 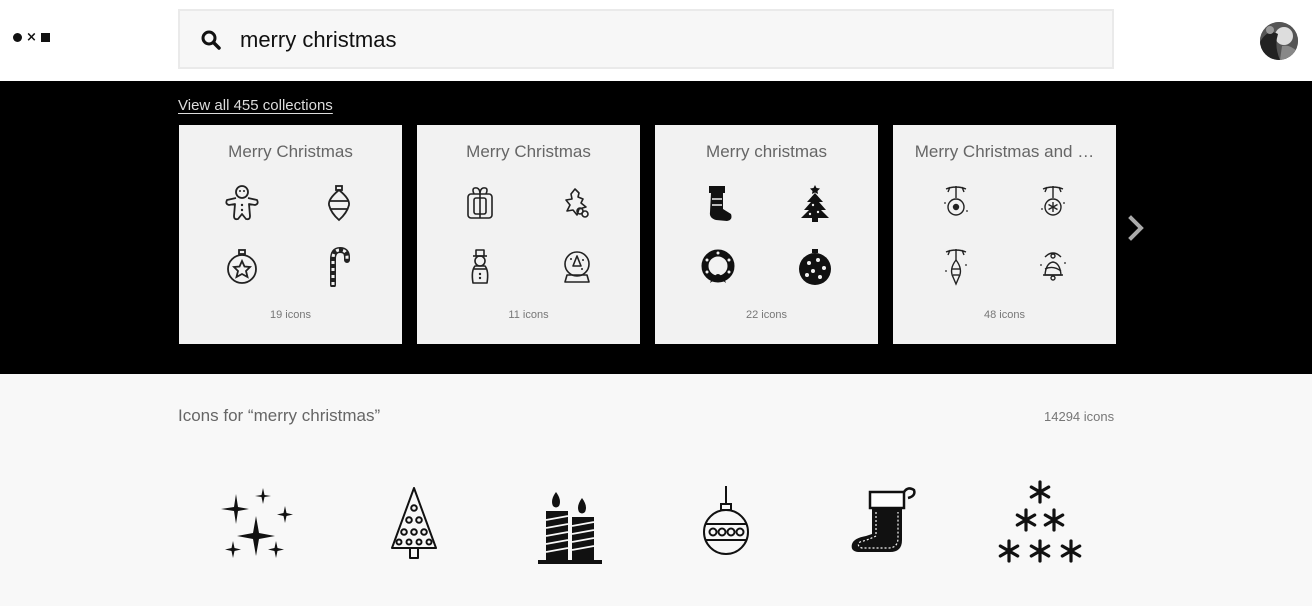 What do you see at coordinates (571, 524) in the screenshot?
I see `candles-icon` at bounding box center [571, 524].